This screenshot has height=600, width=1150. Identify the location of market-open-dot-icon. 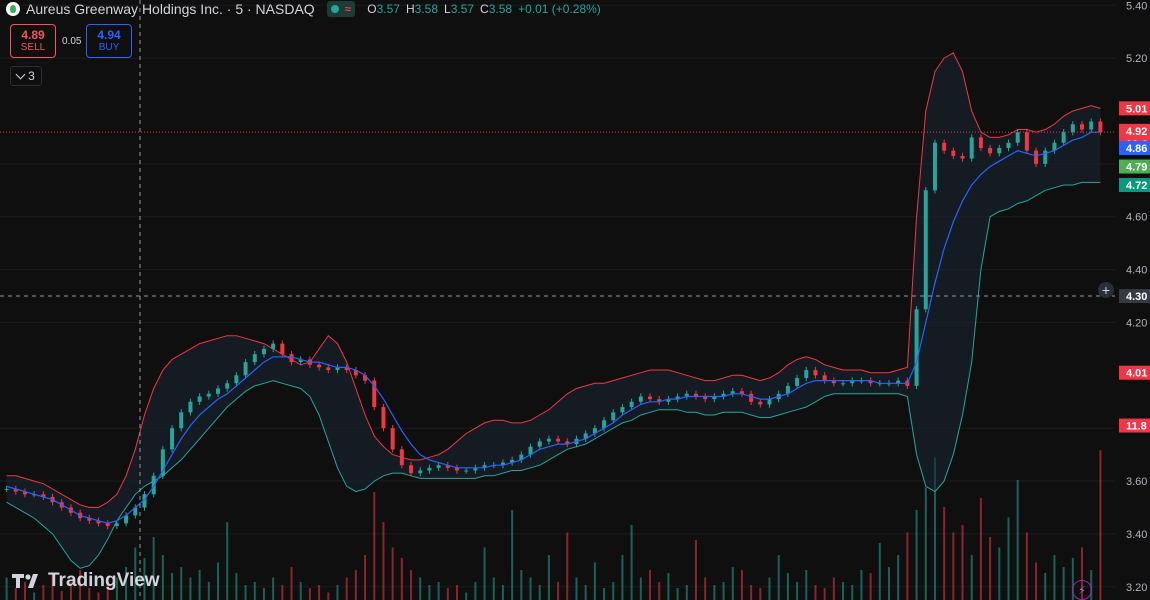
(334, 9).